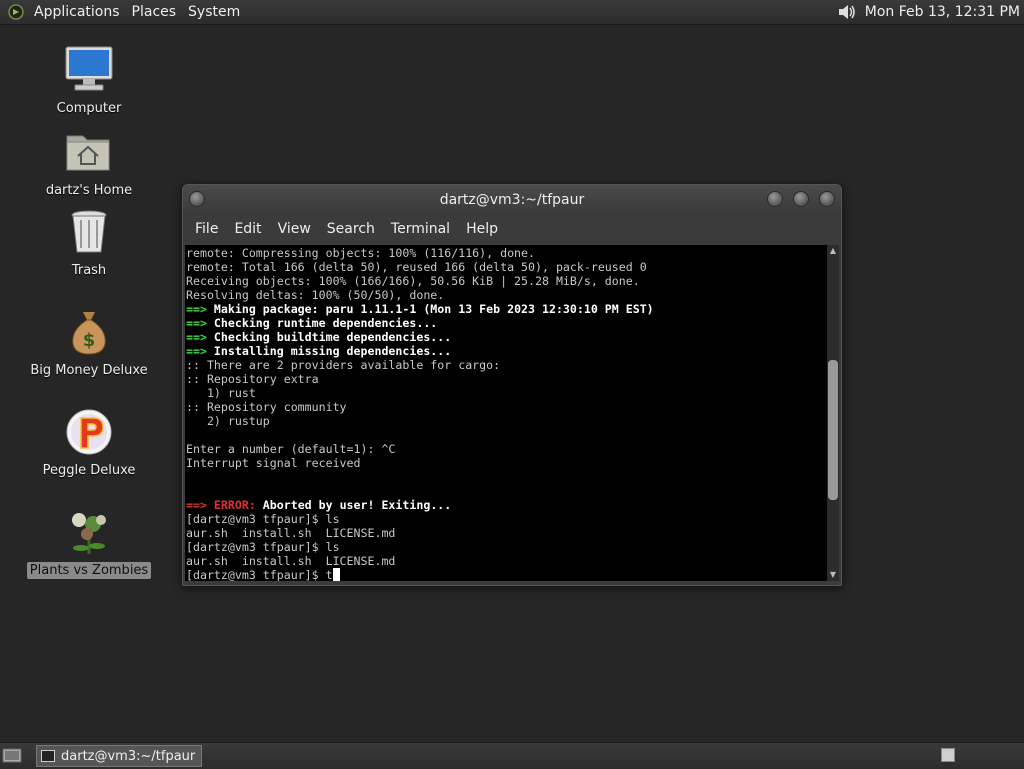 The image size is (1024, 769). I want to click on terminal-line: :: Repository extra, so click(252, 379).